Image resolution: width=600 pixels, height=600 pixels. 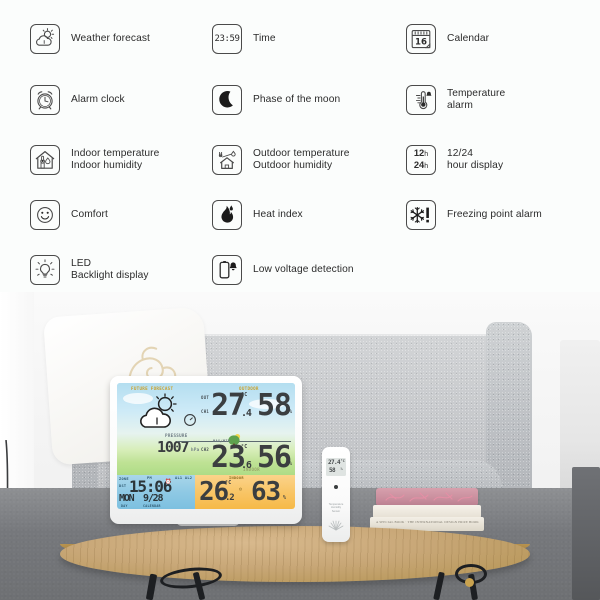 I want to click on lcd-pressure-unit: hPa, so click(x=195, y=449).